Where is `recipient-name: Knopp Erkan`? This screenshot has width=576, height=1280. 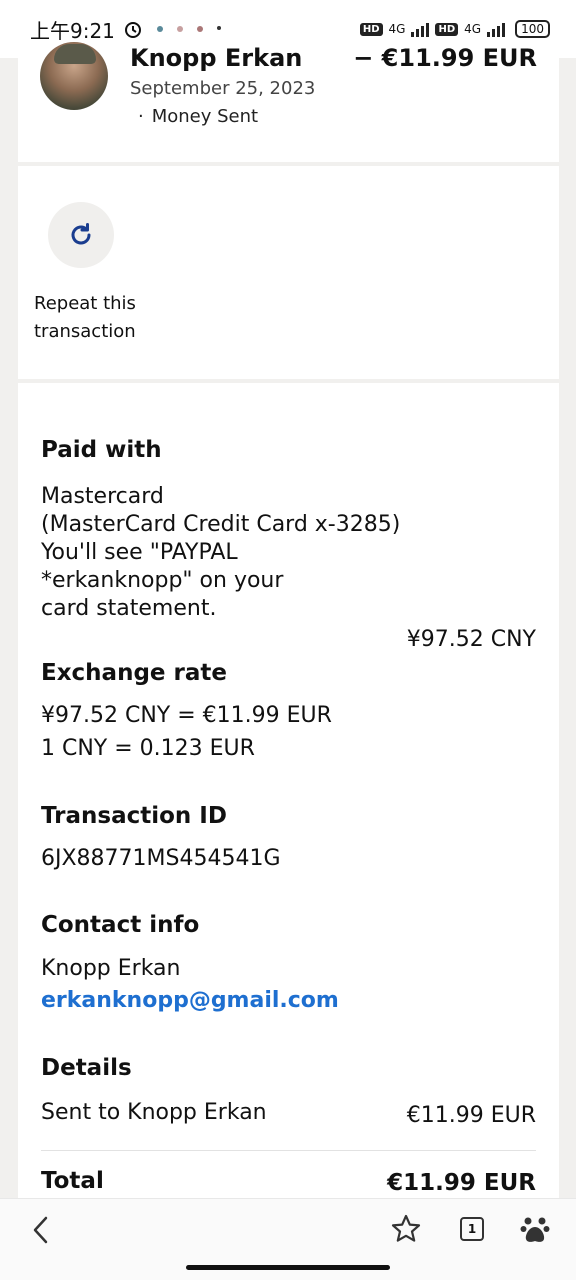 recipient-name: Knopp Erkan is located at coordinates (216, 58).